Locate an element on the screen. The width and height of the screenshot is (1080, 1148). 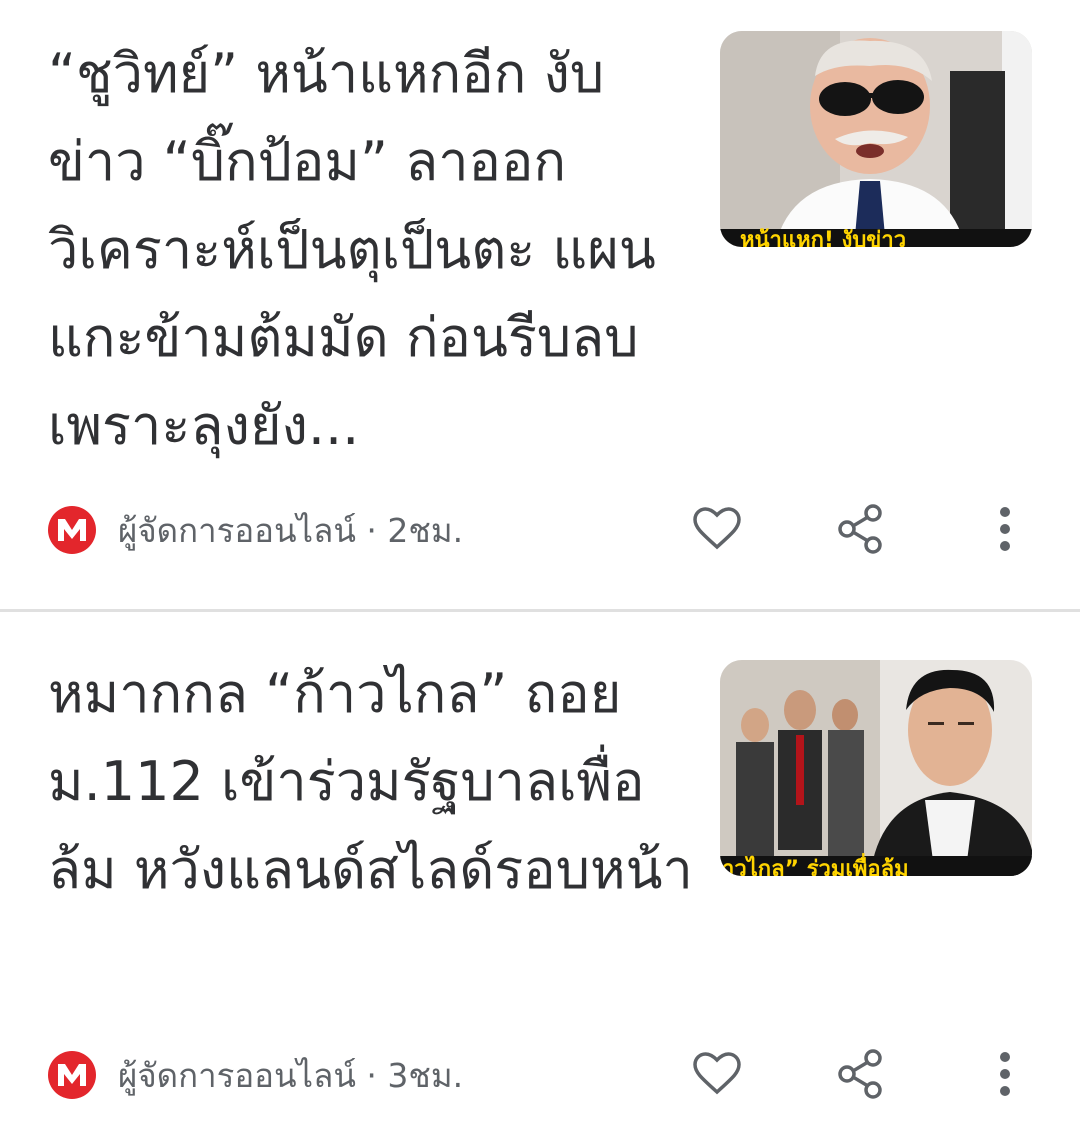
svg-text: หน้าแหก! งับข่าว is located at coordinates (823, 237).